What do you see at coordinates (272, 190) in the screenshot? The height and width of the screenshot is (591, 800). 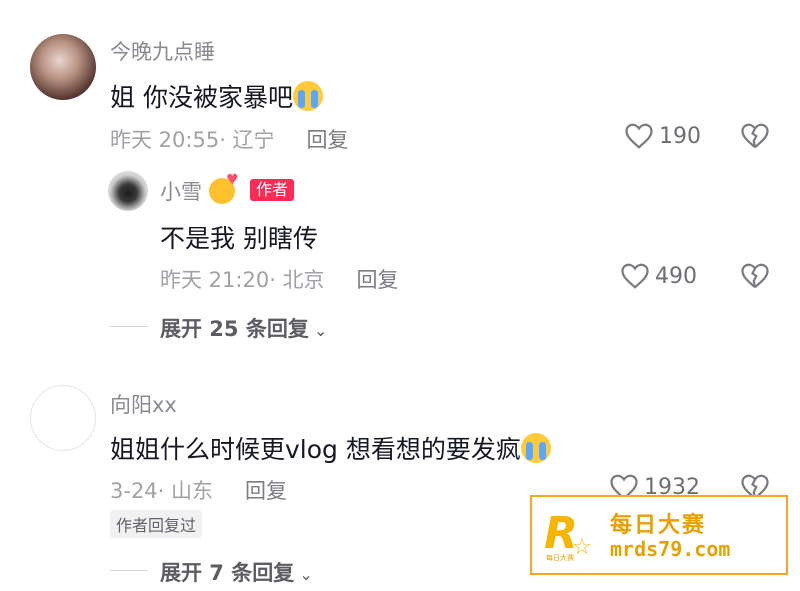 I see `author-badge: 作者` at bounding box center [272, 190].